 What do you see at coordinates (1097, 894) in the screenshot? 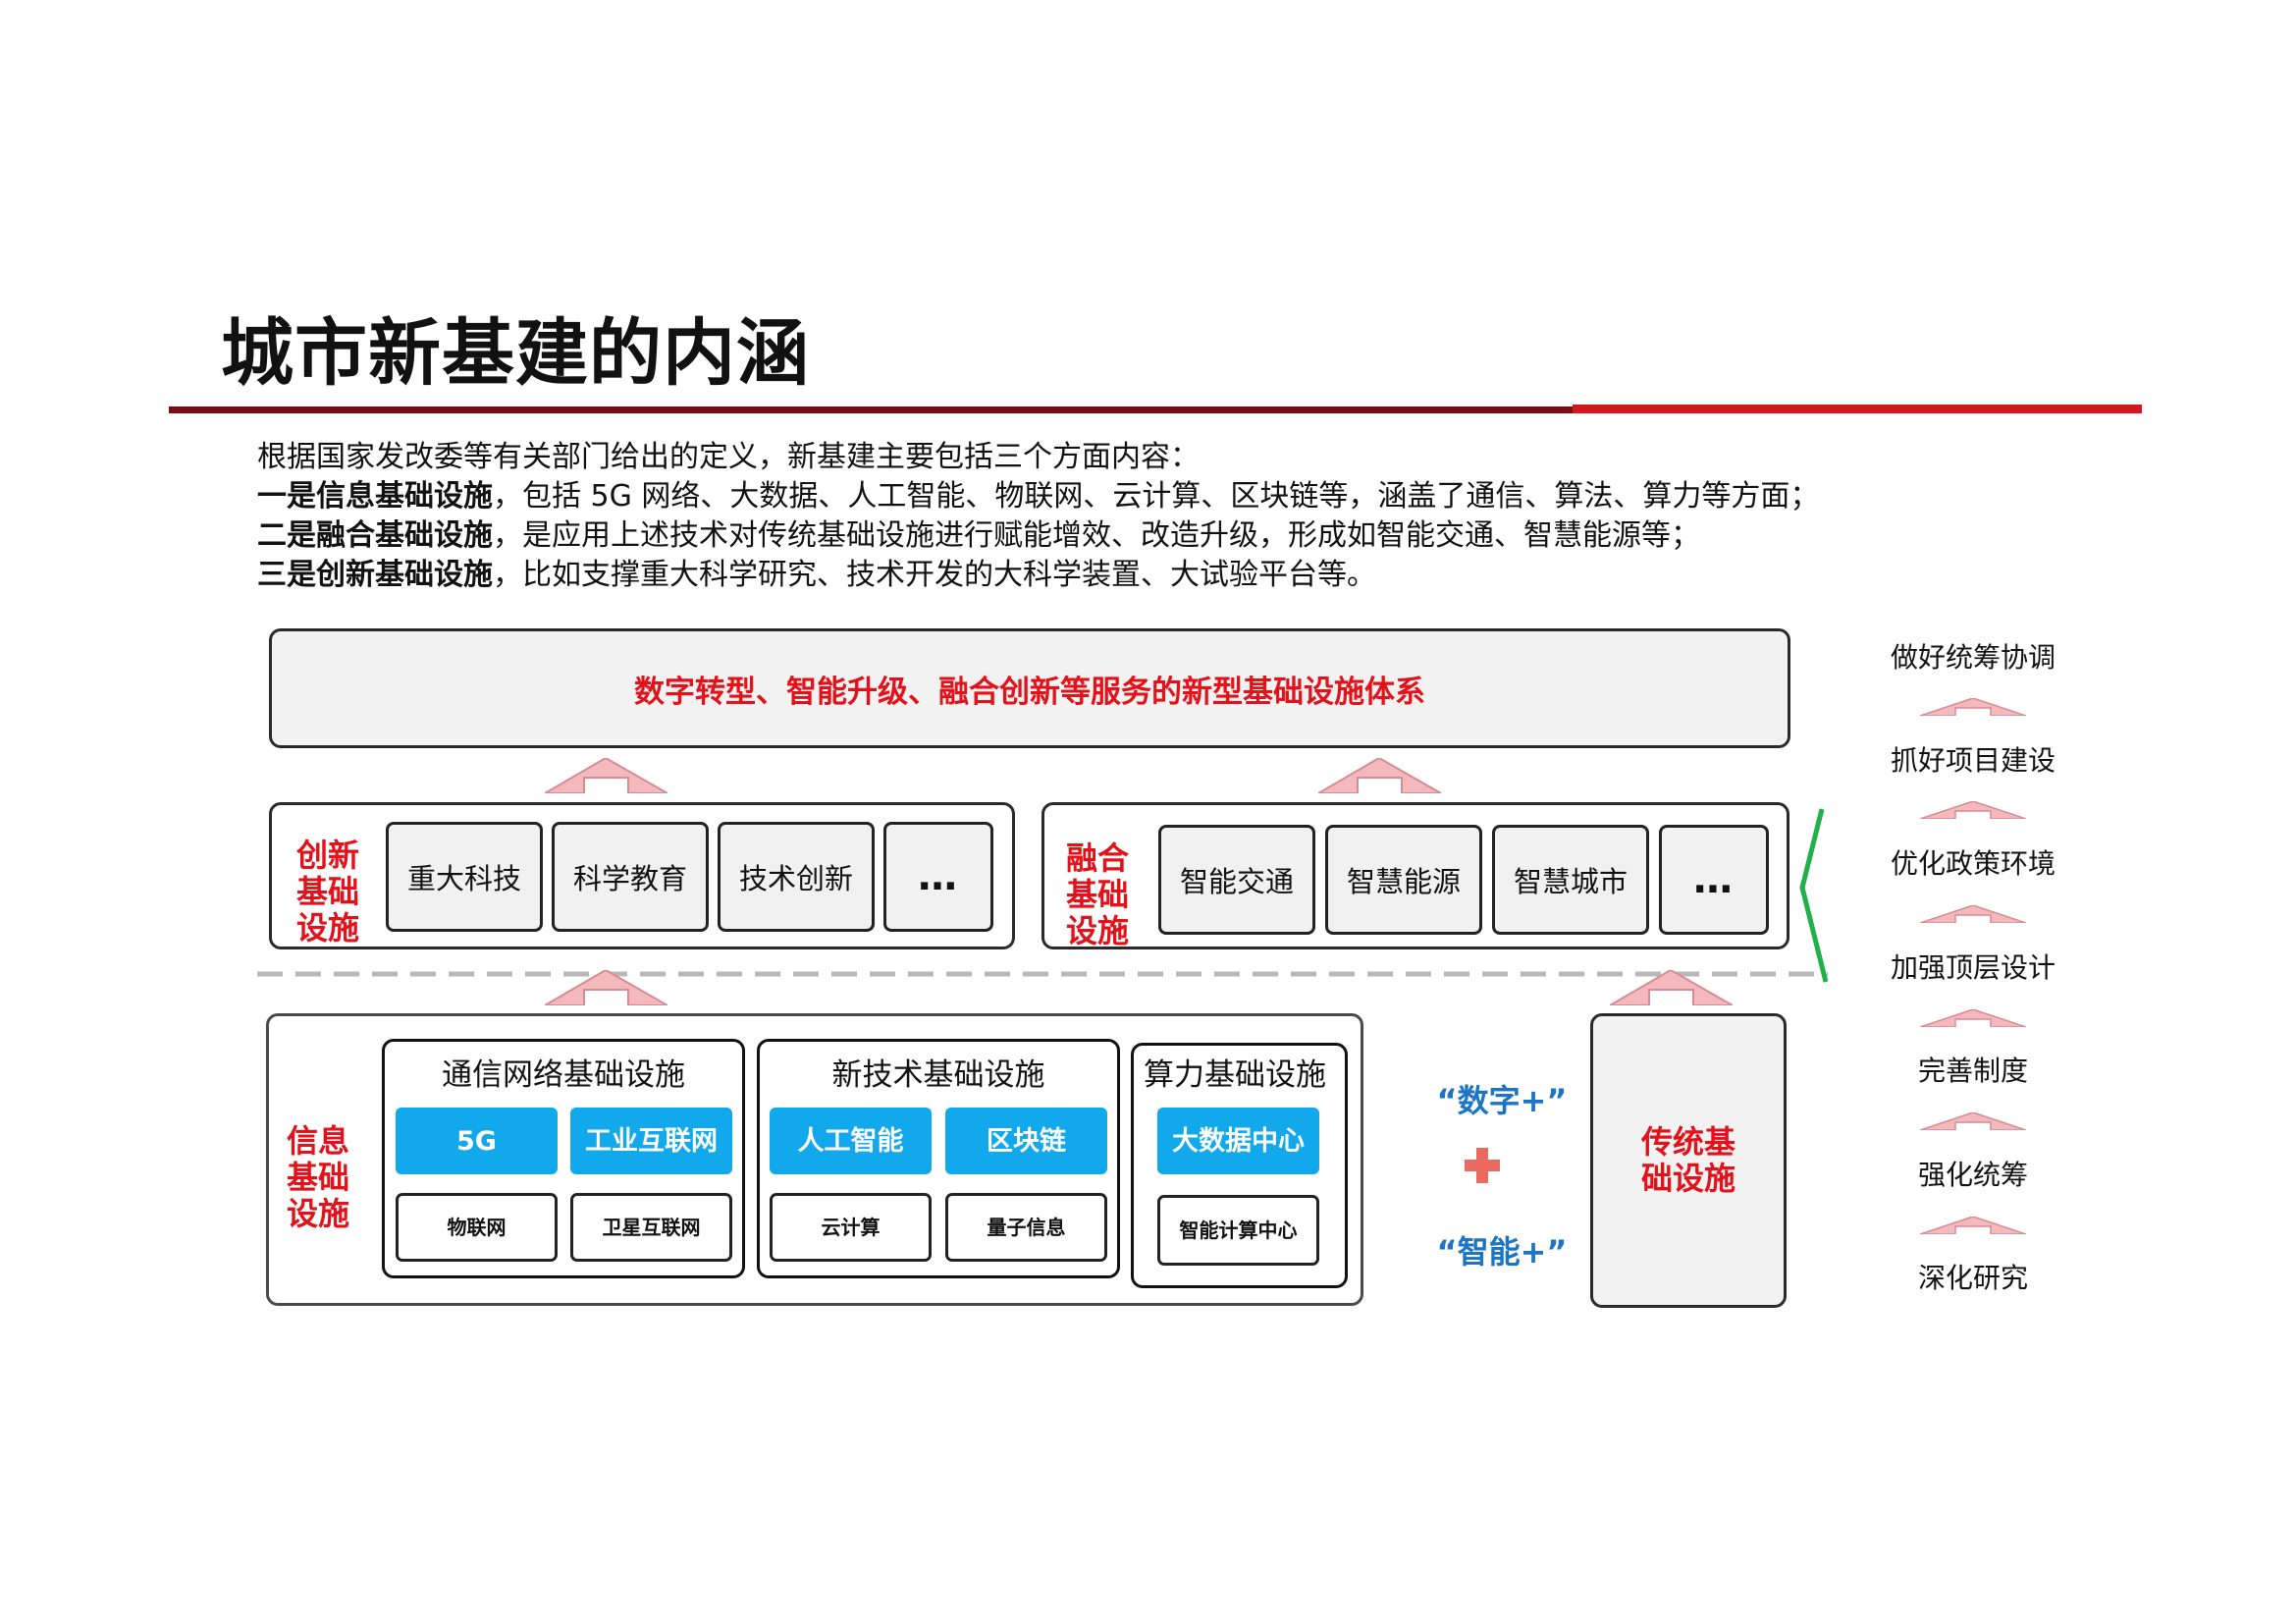
I see `fusion-infrastructure-label: 融合基础设施` at bounding box center [1097, 894].